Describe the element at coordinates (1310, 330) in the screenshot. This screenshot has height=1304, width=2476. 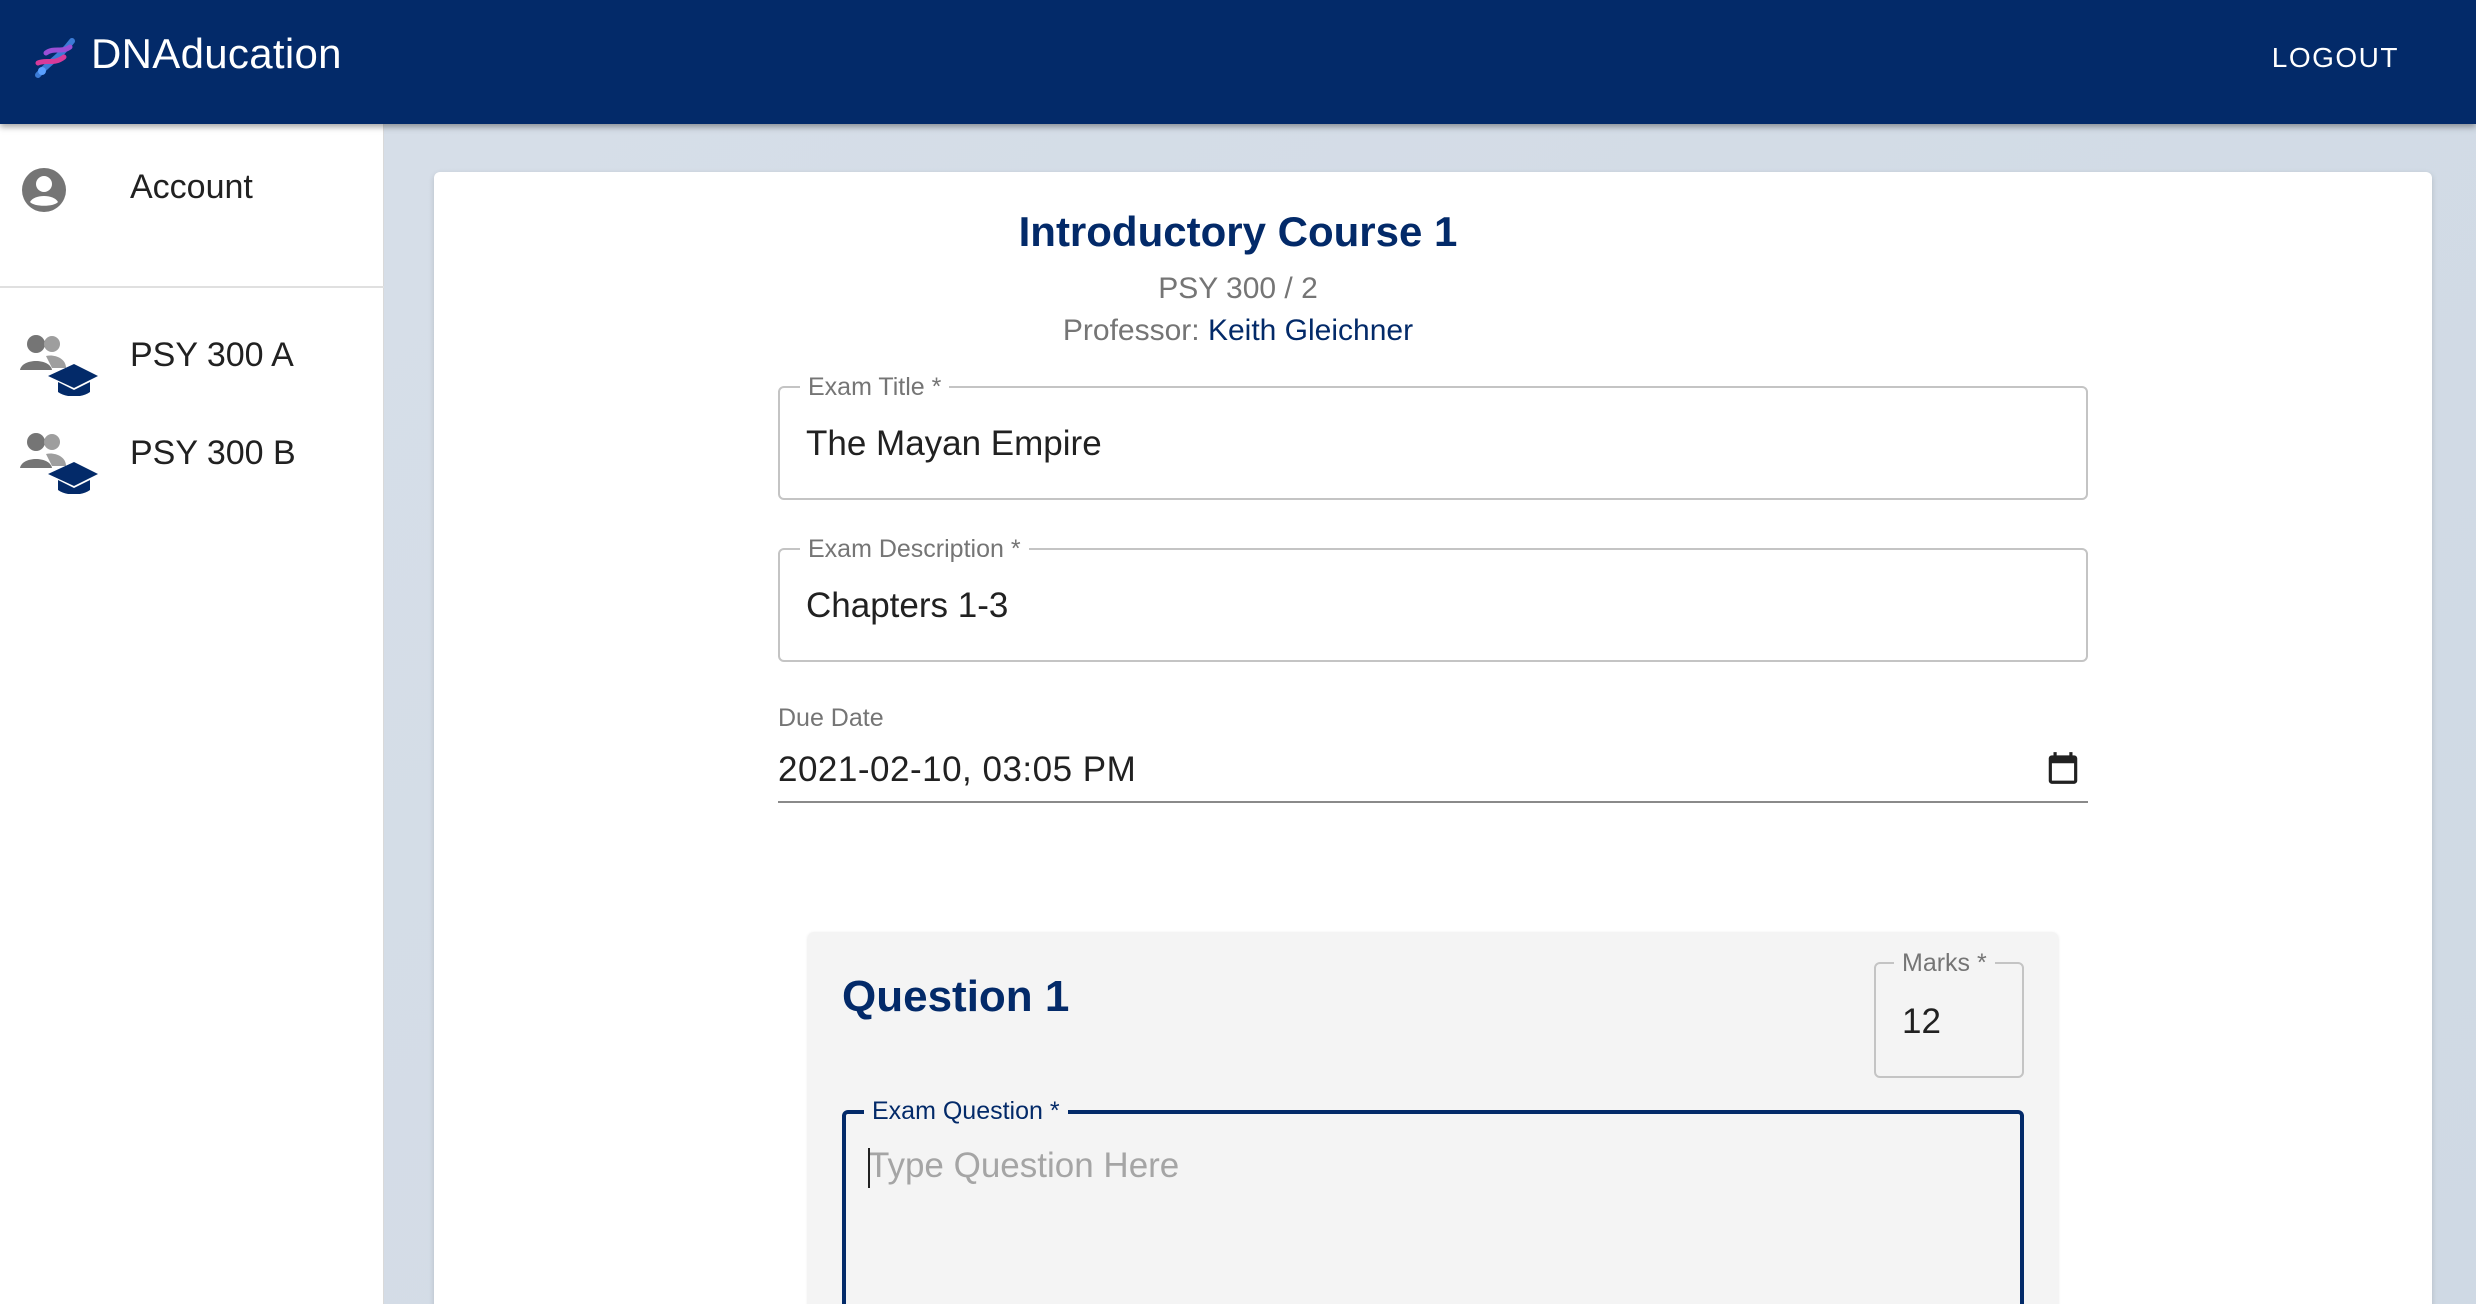
I see `professor-name: Keith Gleichner` at that location.